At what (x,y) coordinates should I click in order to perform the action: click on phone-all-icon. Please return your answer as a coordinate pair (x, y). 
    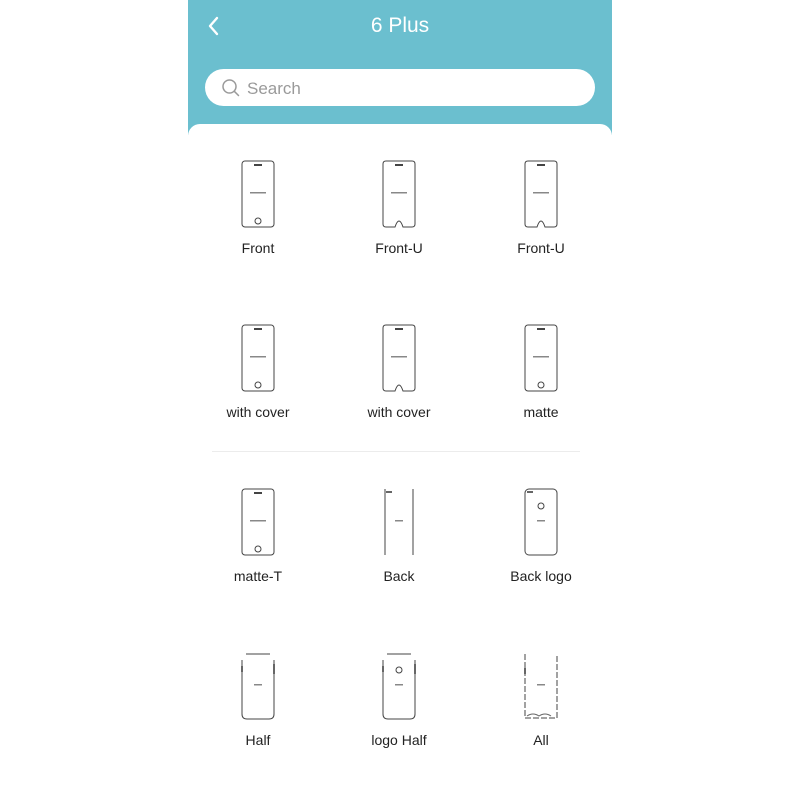
    Looking at the image, I should click on (541, 686).